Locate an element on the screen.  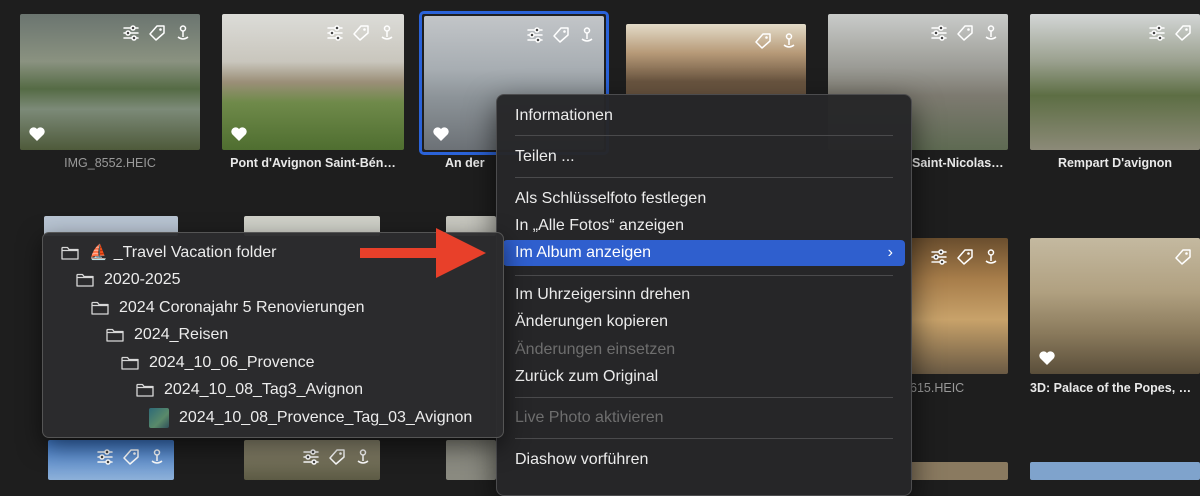
photo-caption: Rempart D'avignon is located at coordinates (1115, 163).